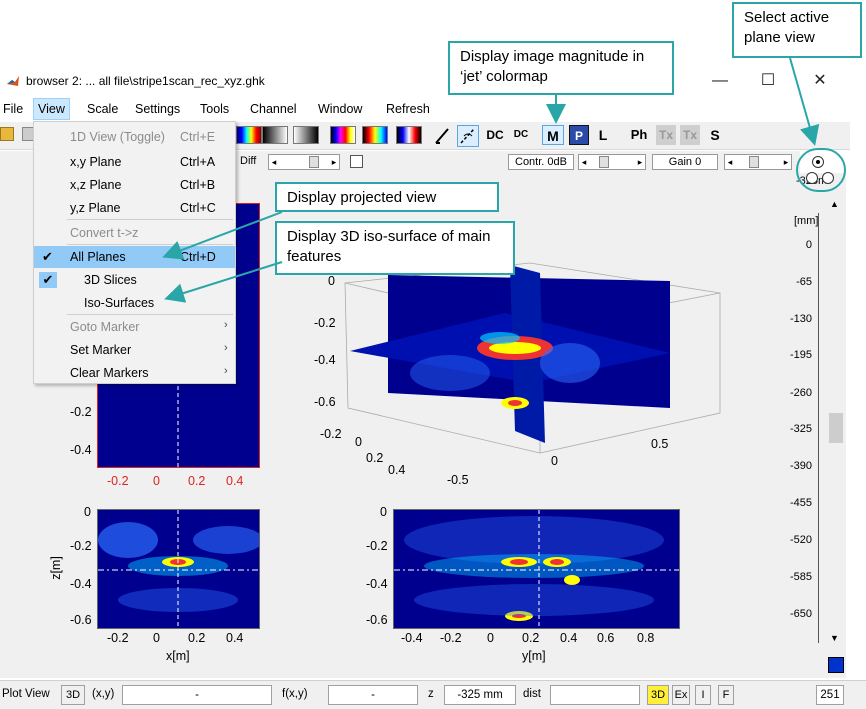 The image size is (866, 709). What do you see at coordinates (397, 470) in the screenshot?
I see `3d-x-tick: 0.4` at bounding box center [397, 470].